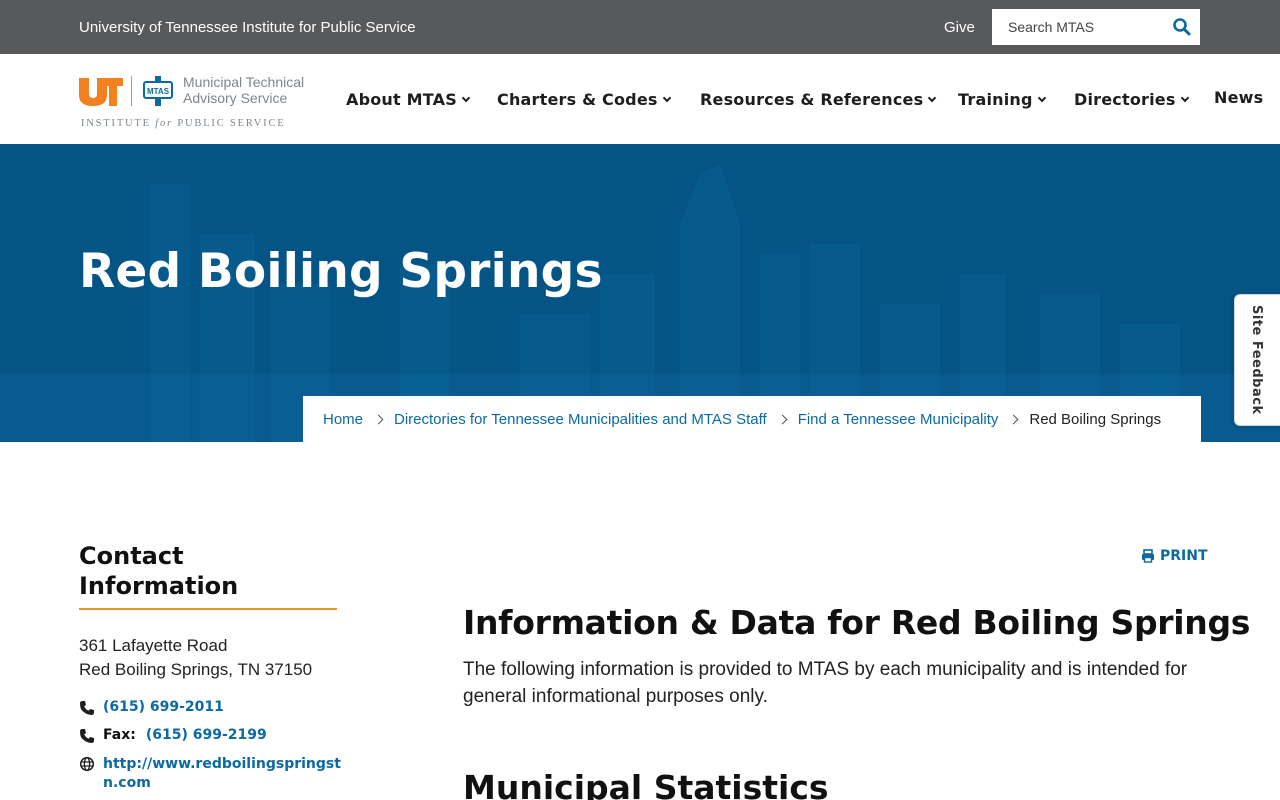 This screenshot has width=1280, height=800. I want to click on print-label: PRINT, so click(1184, 556).